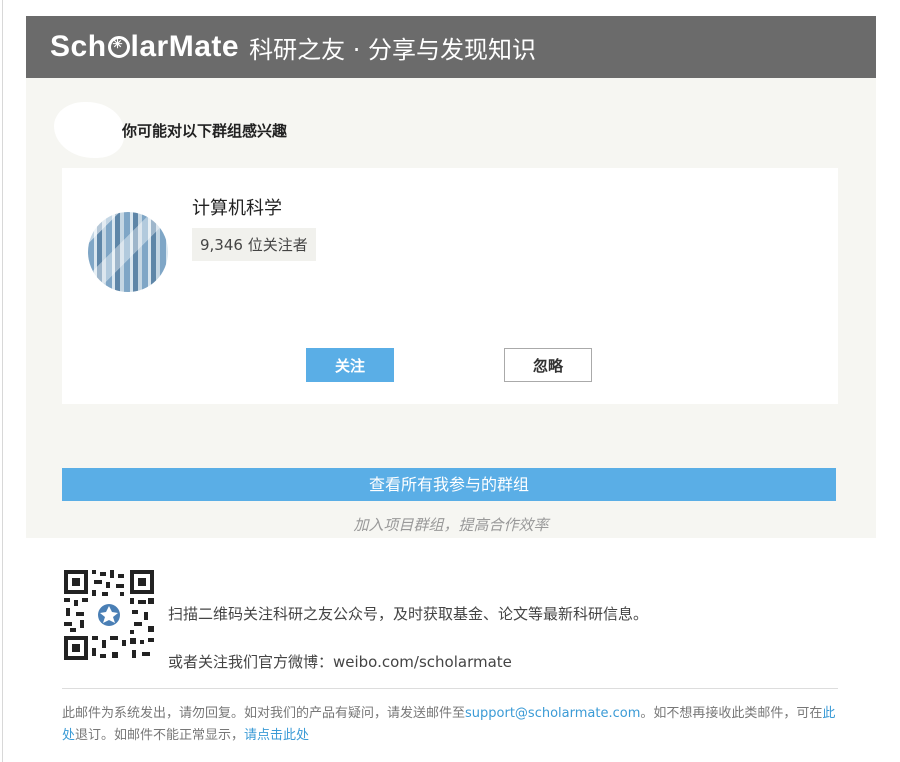 The width and height of the screenshot is (900, 762). Describe the element at coordinates (451, 525) in the screenshot. I see `slogan-text: 加入项目群组，提高合作效率` at that location.